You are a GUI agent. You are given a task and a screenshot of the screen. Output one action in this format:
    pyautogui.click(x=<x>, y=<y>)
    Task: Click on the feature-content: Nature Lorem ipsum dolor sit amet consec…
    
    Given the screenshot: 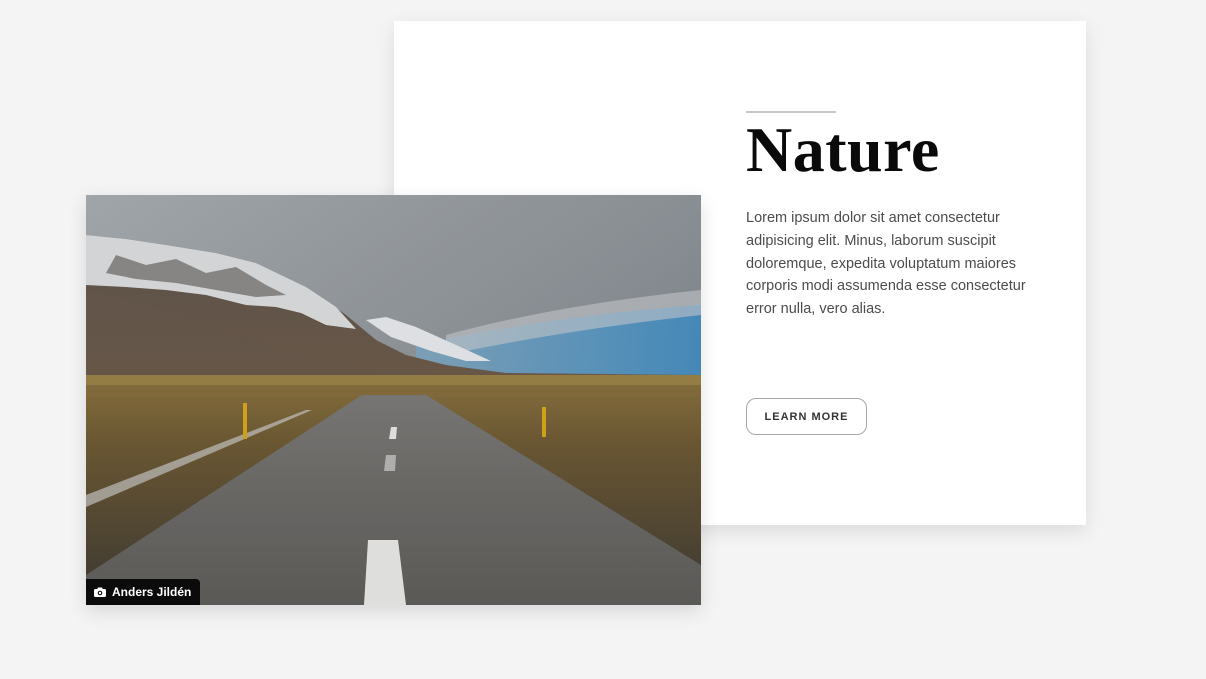 What is the action you would take?
    pyautogui.click(x=896, y=216)
    